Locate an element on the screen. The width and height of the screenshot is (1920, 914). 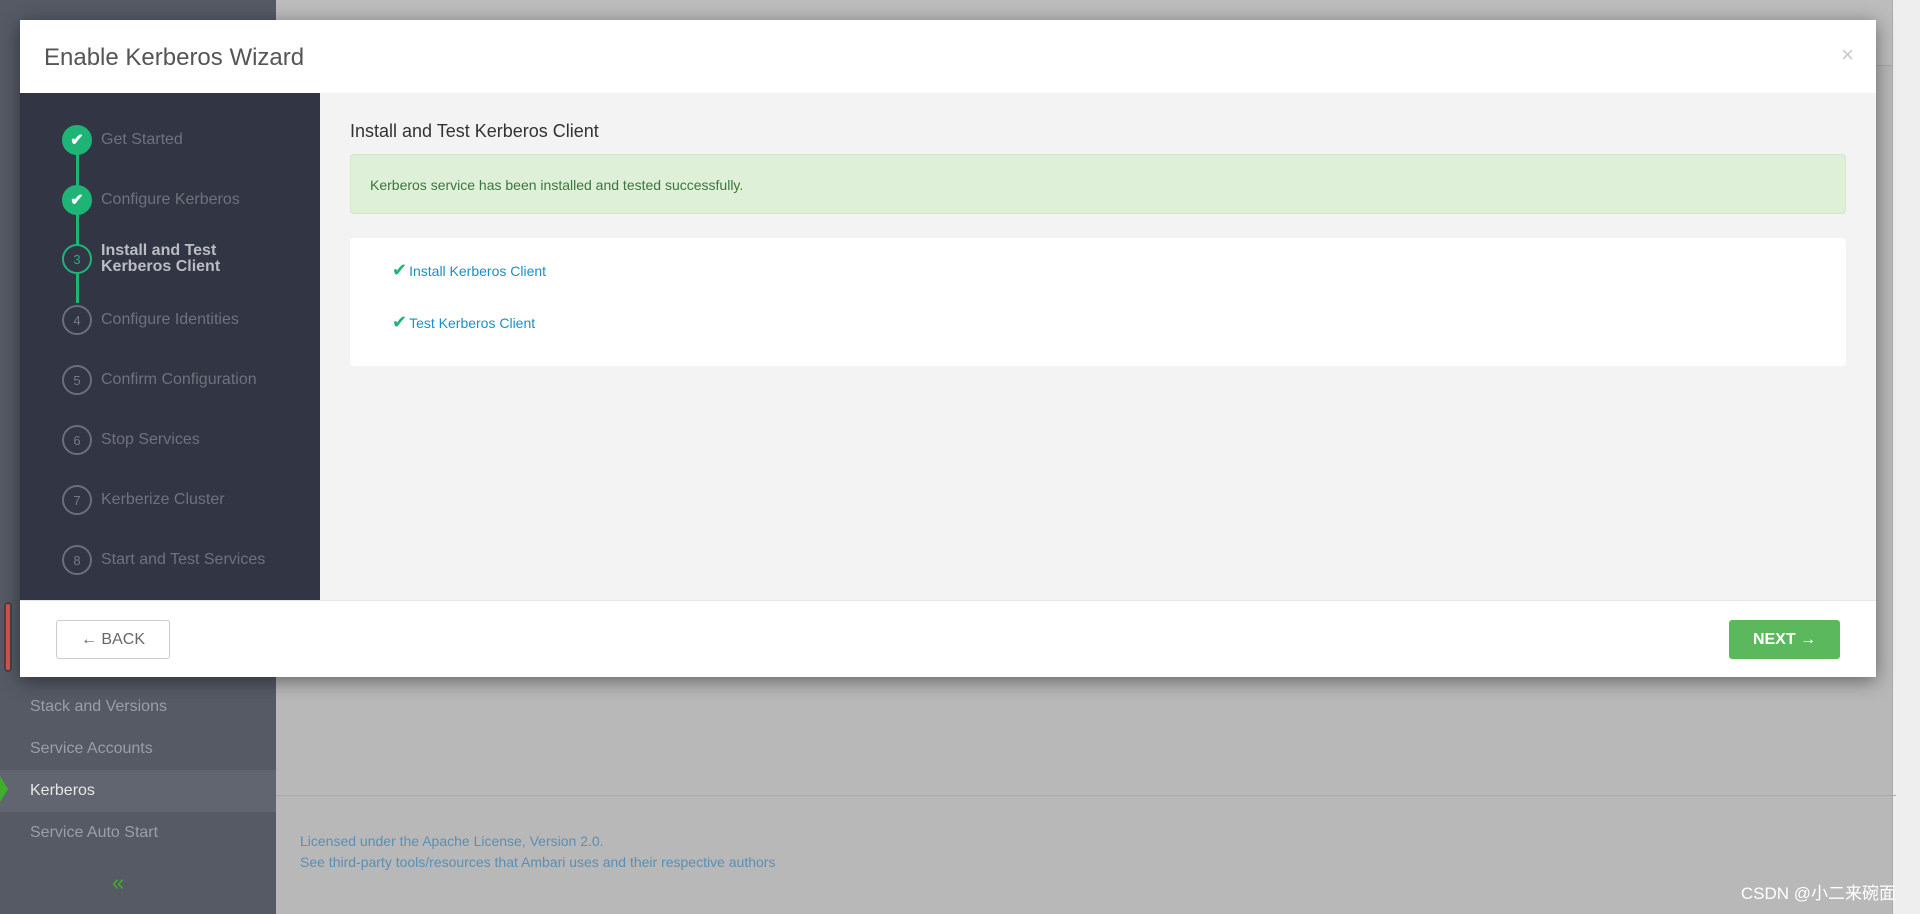
nav-kerberos: Kerberos is located at coordinates (138, 791).